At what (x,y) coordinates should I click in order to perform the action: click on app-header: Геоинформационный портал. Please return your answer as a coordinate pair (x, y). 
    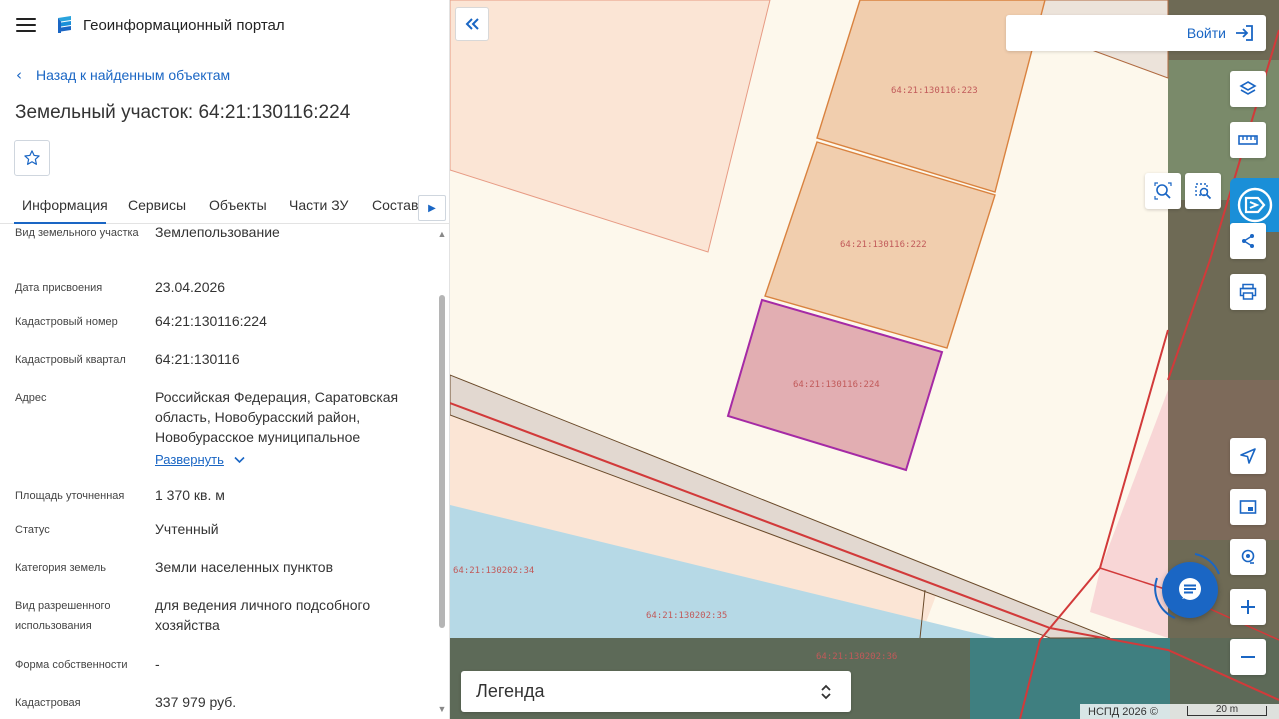
    Looking at the image, I should click on (224, 25).